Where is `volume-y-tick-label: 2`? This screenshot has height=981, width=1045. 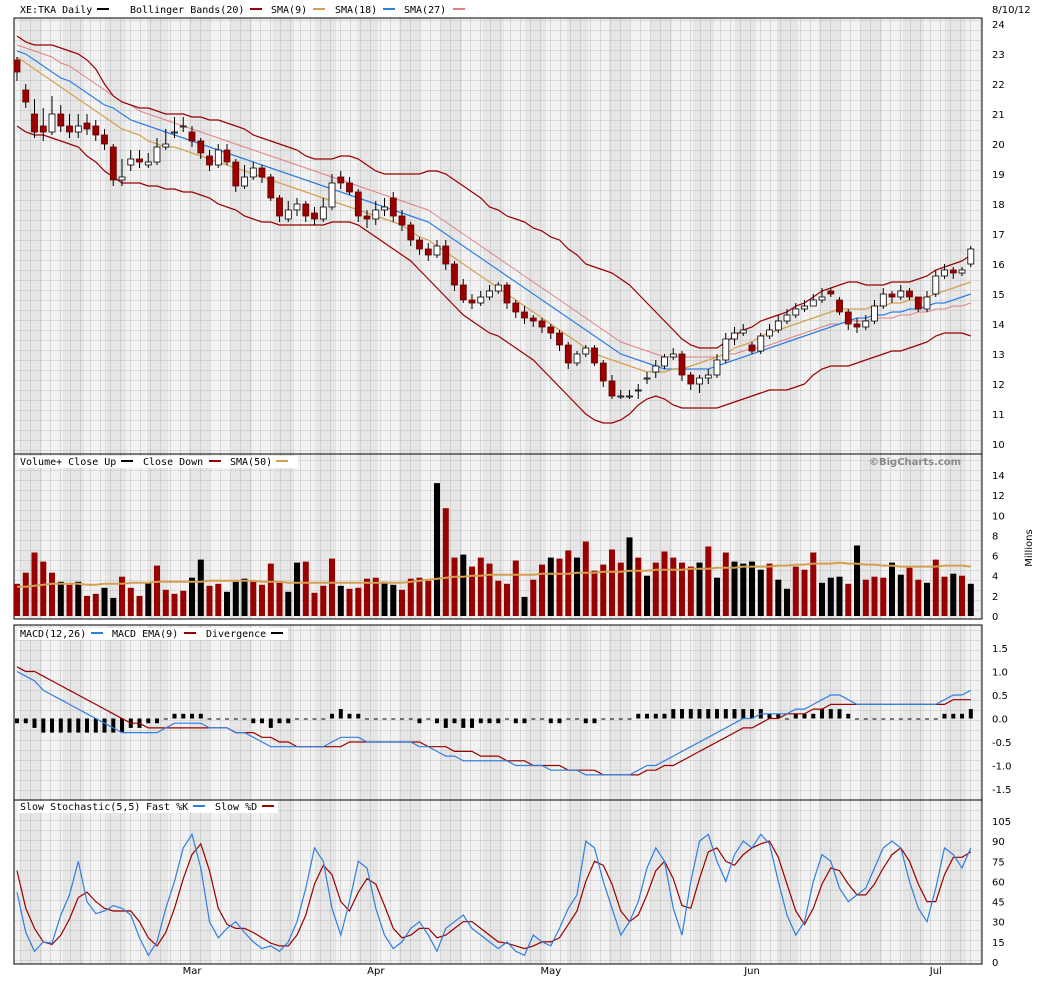 volume-y-tick-label: 2 is located at coordinates (995, 597).